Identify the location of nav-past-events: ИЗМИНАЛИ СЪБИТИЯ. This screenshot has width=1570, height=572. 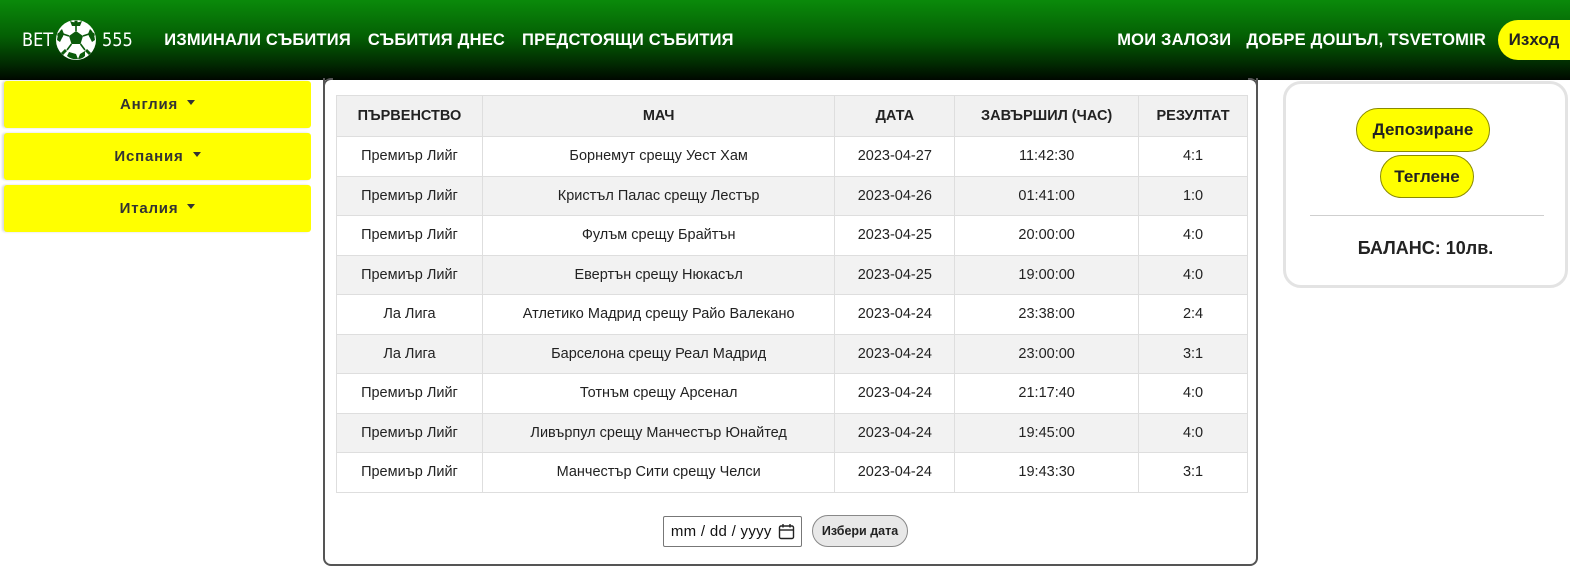
(257, 40).